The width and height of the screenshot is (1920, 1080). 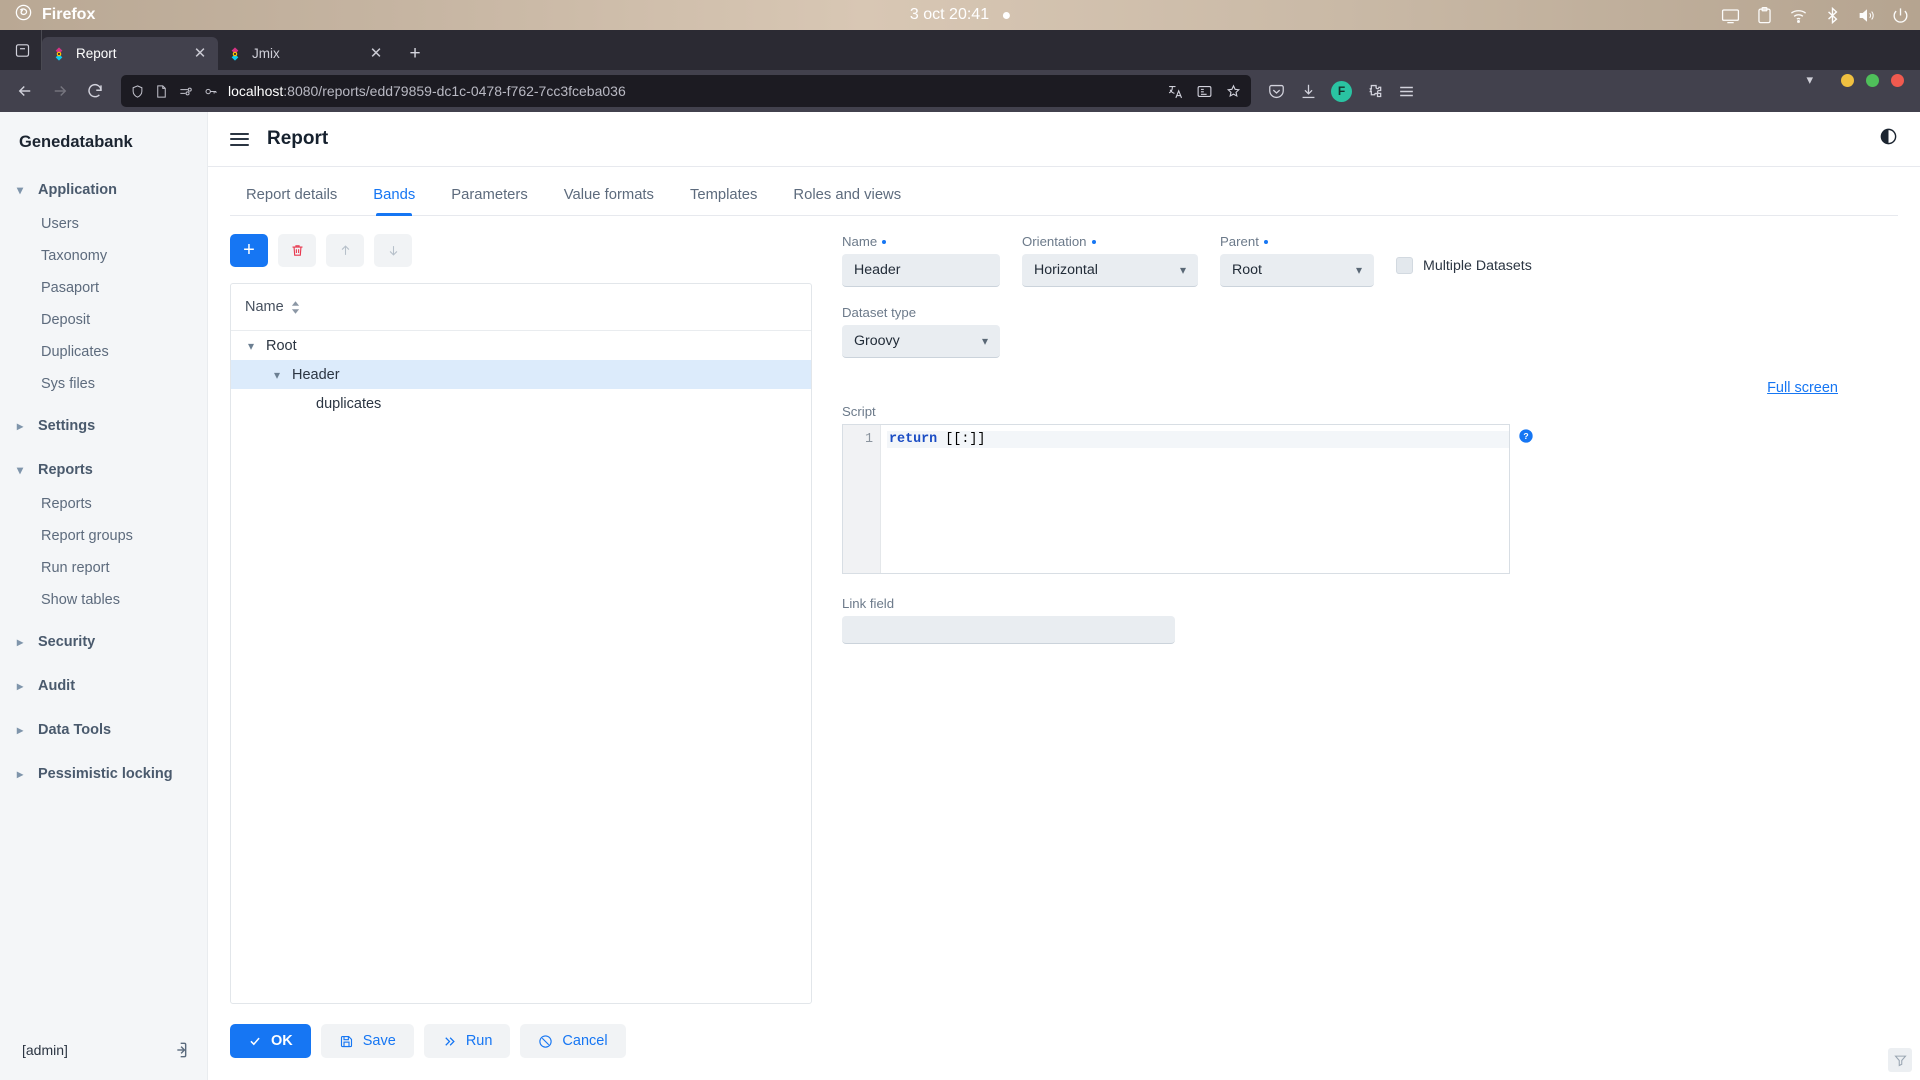 What do you see at coordinates (1832, 15) in the screenshot?
I see `bluetooth-icon` at bounding box center [1832, 15].